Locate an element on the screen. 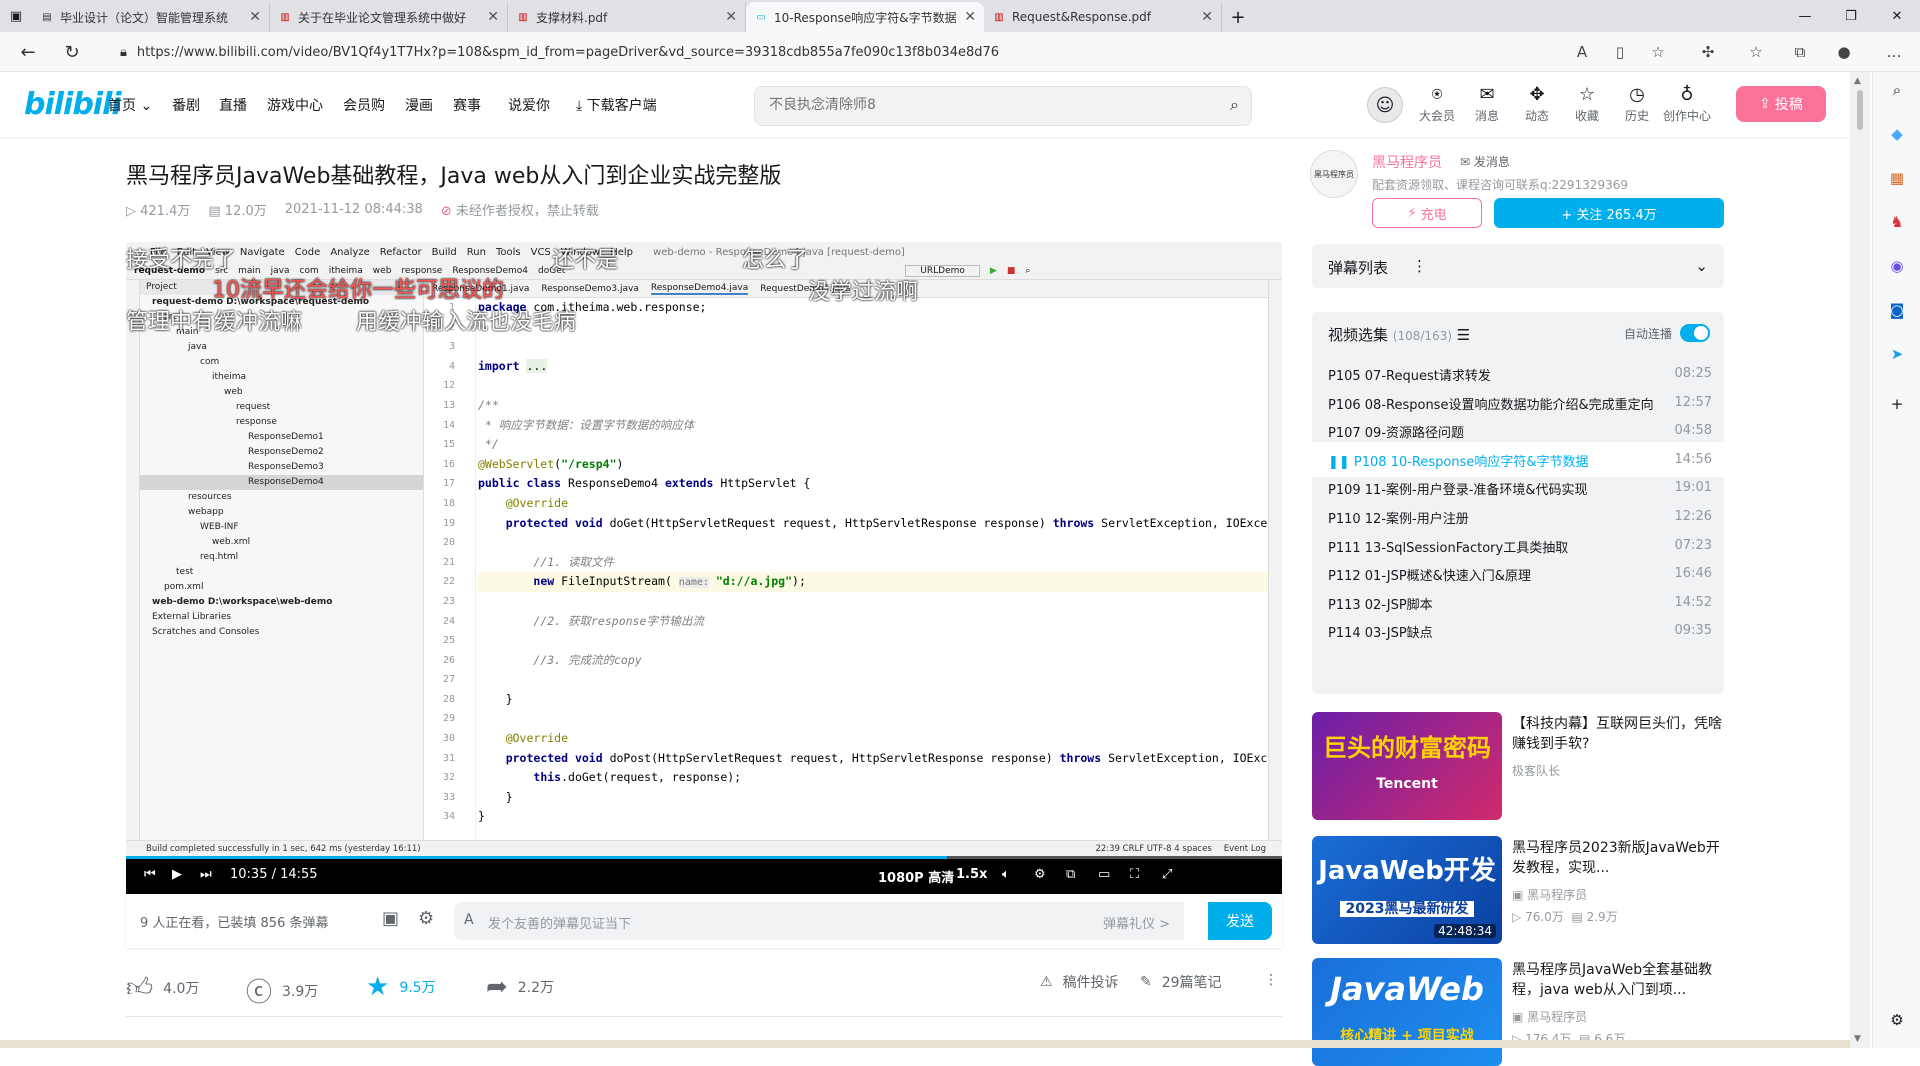 The height and width of the screenshot is (1066, 1920). recommend-thumbnail: JavaWeb 核心精讲 + 项目实战 is located at coordinates (1407, 1012).